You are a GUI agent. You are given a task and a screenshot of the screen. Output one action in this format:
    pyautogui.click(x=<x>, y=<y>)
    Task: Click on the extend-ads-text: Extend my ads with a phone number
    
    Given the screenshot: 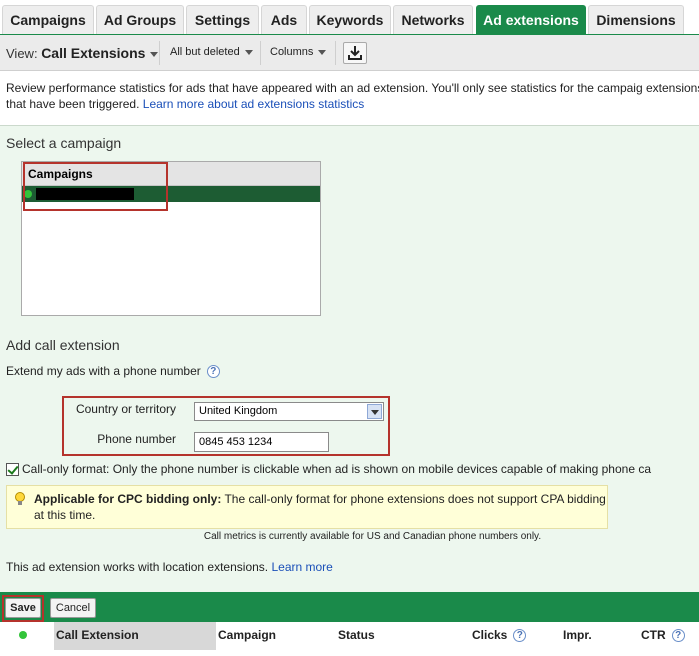 What is the action you would take?
    pyautogui.click(x=103, y=371)
    